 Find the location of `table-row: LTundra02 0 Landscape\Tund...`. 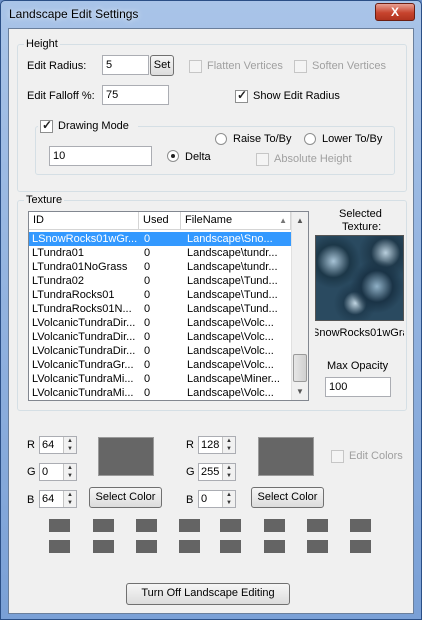

table-row: LTundra02 0 Landscape\Tund... is located at coordinates (160, 281).